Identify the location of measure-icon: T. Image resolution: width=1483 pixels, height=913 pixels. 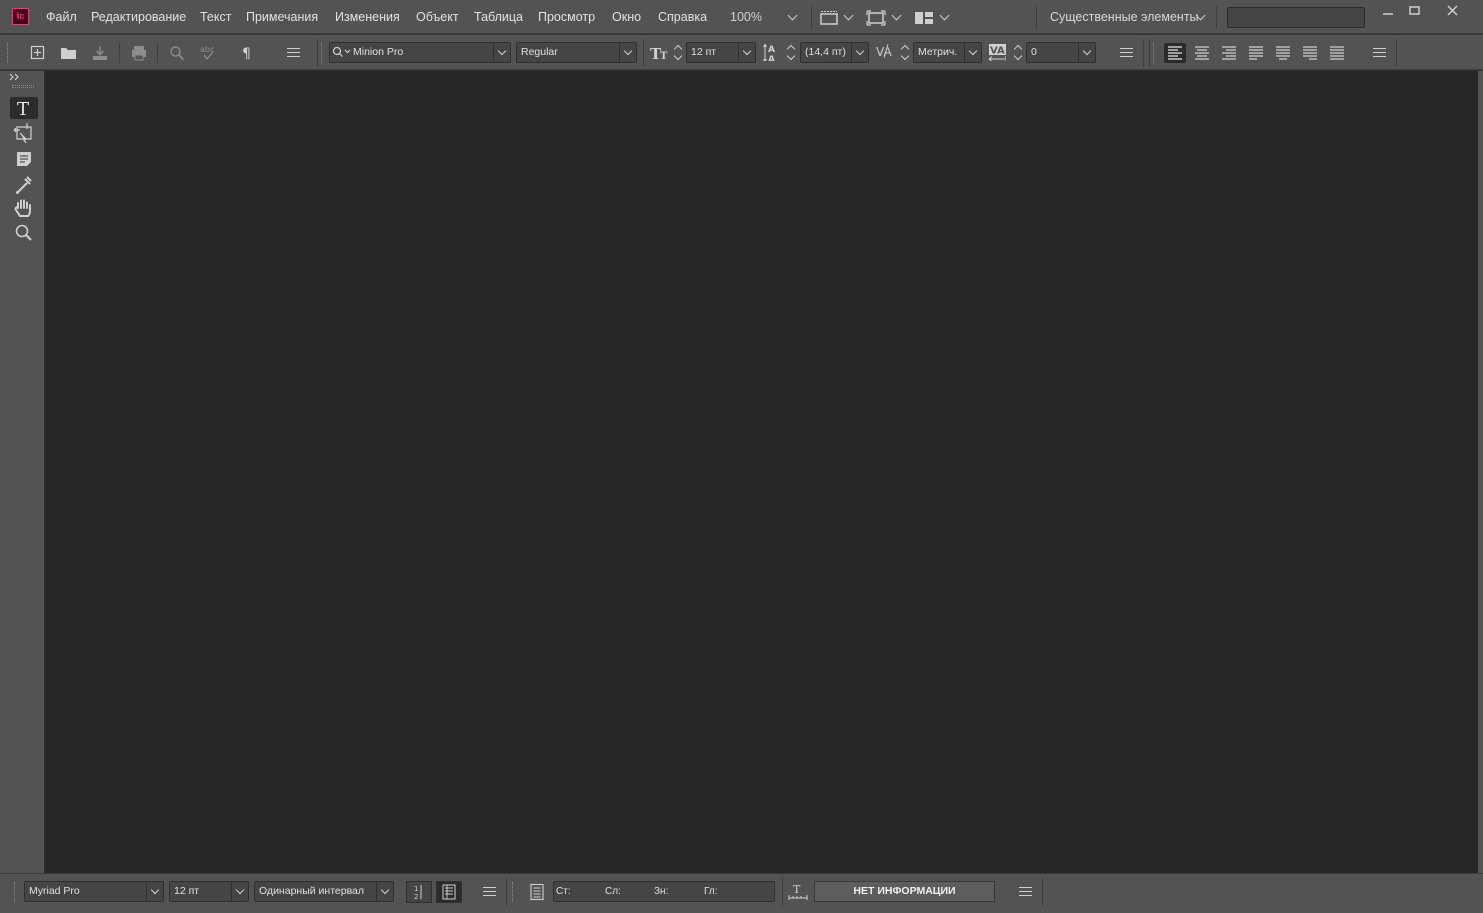
(798, 892).